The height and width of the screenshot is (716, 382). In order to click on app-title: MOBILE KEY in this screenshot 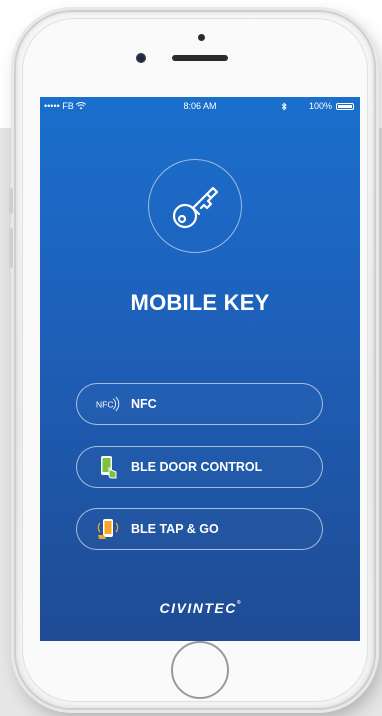, I will do `click(200, 302)`.